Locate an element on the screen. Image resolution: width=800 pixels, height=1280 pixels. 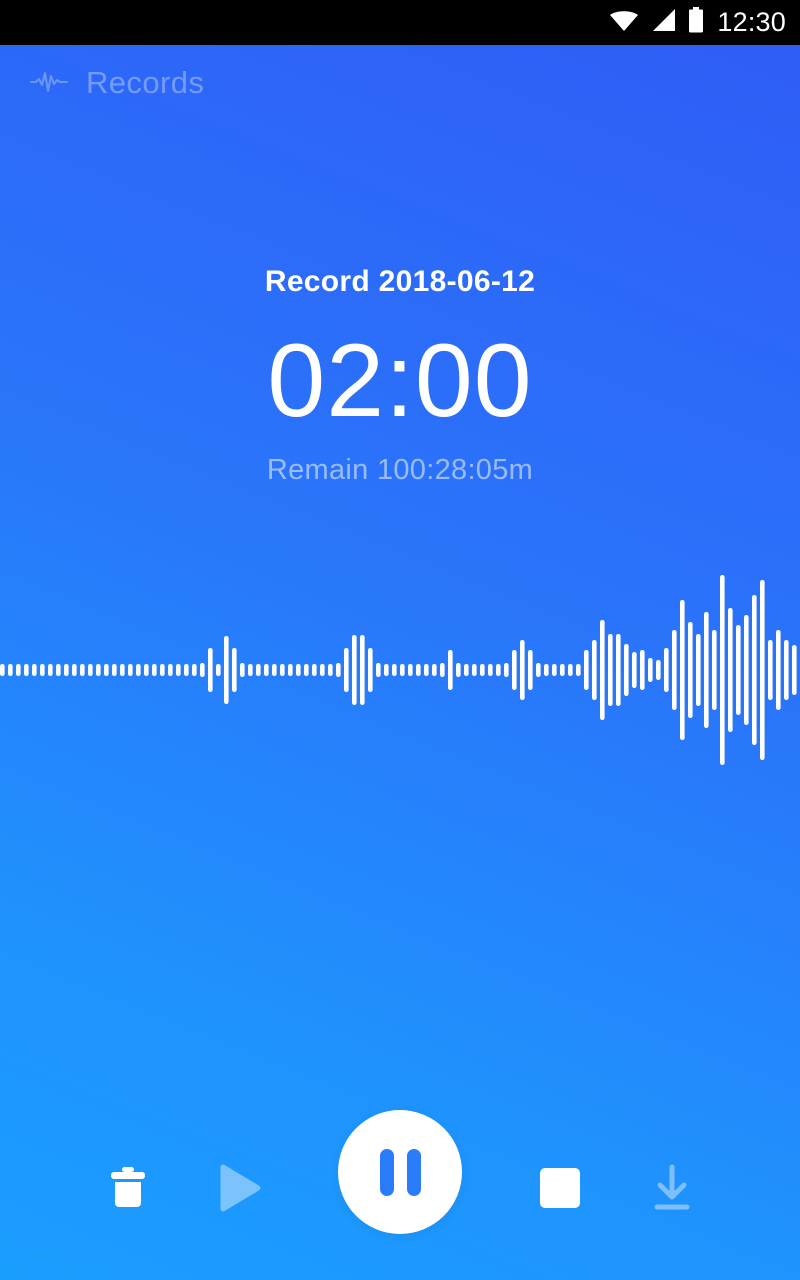
app-header: Records is located at coordinates (117, 82).